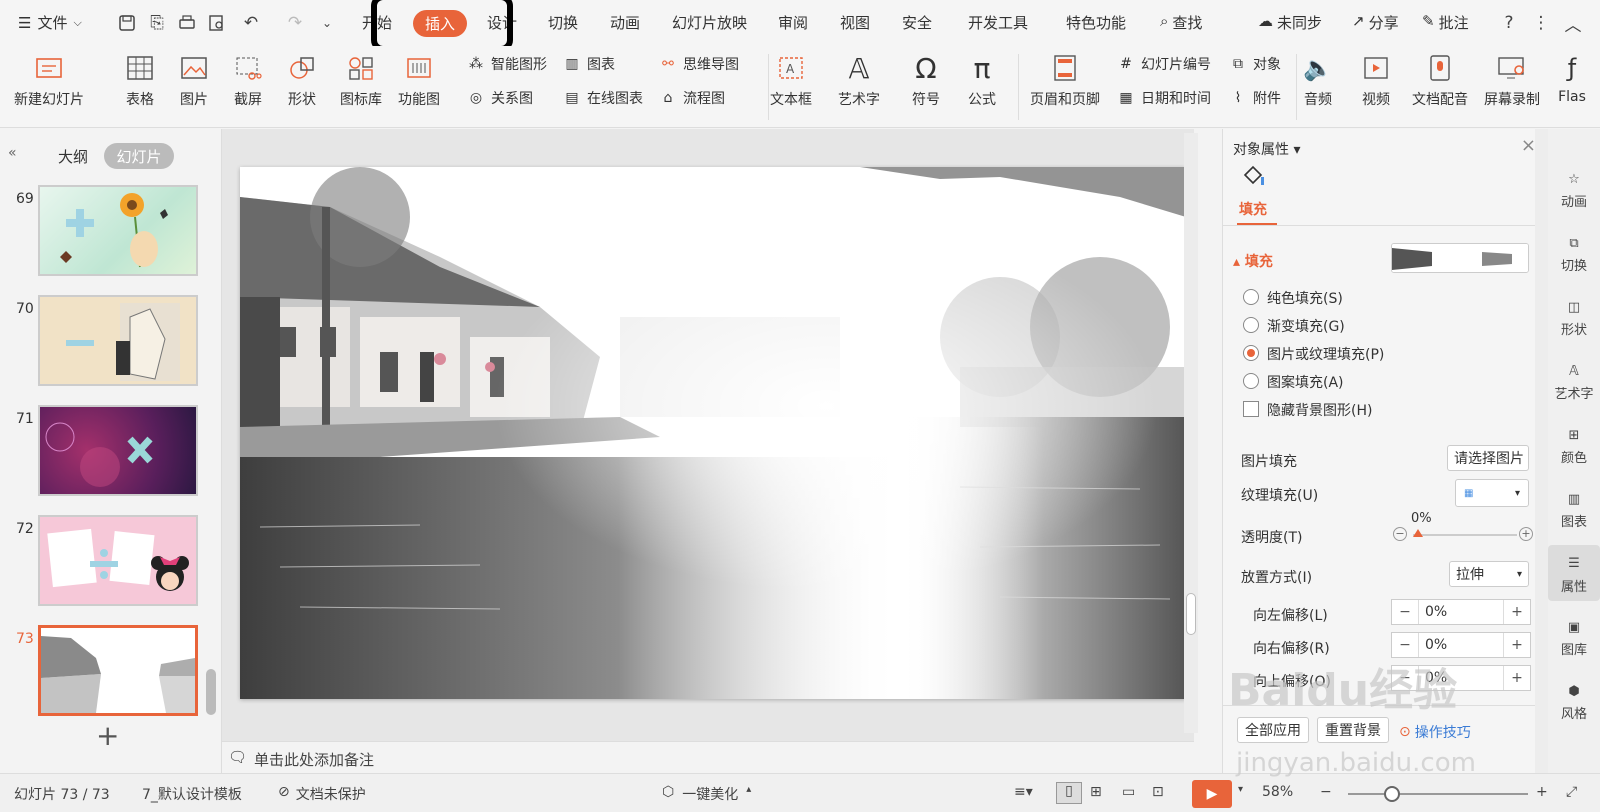 The height and width of the screenshot is (812, 1600). What do you see at coordinates (698, 64) in the screenshot?
I see `mindmap-button: ⚯ 思维导图` at bounding box center [698, 64].